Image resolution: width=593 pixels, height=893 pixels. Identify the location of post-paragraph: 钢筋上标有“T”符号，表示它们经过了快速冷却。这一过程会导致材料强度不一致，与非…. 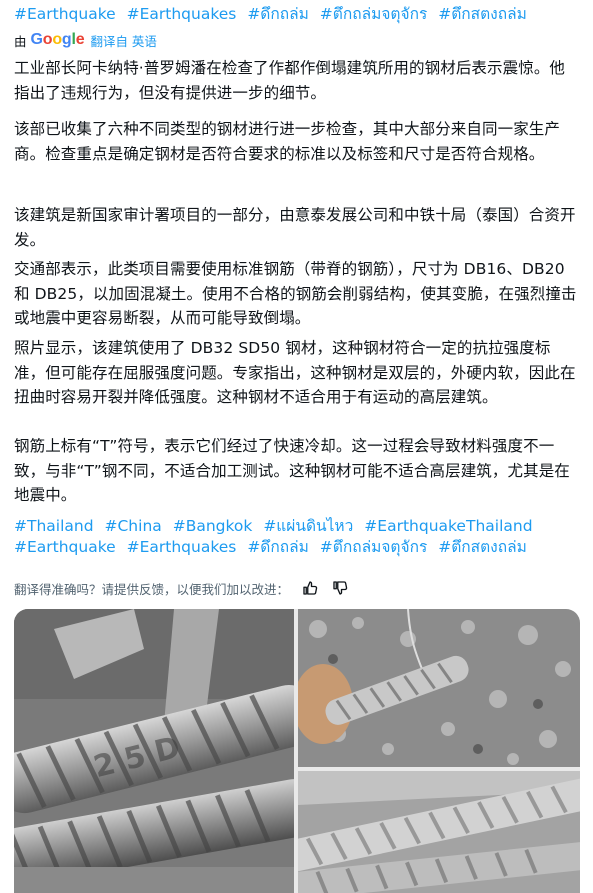
(292, 470).